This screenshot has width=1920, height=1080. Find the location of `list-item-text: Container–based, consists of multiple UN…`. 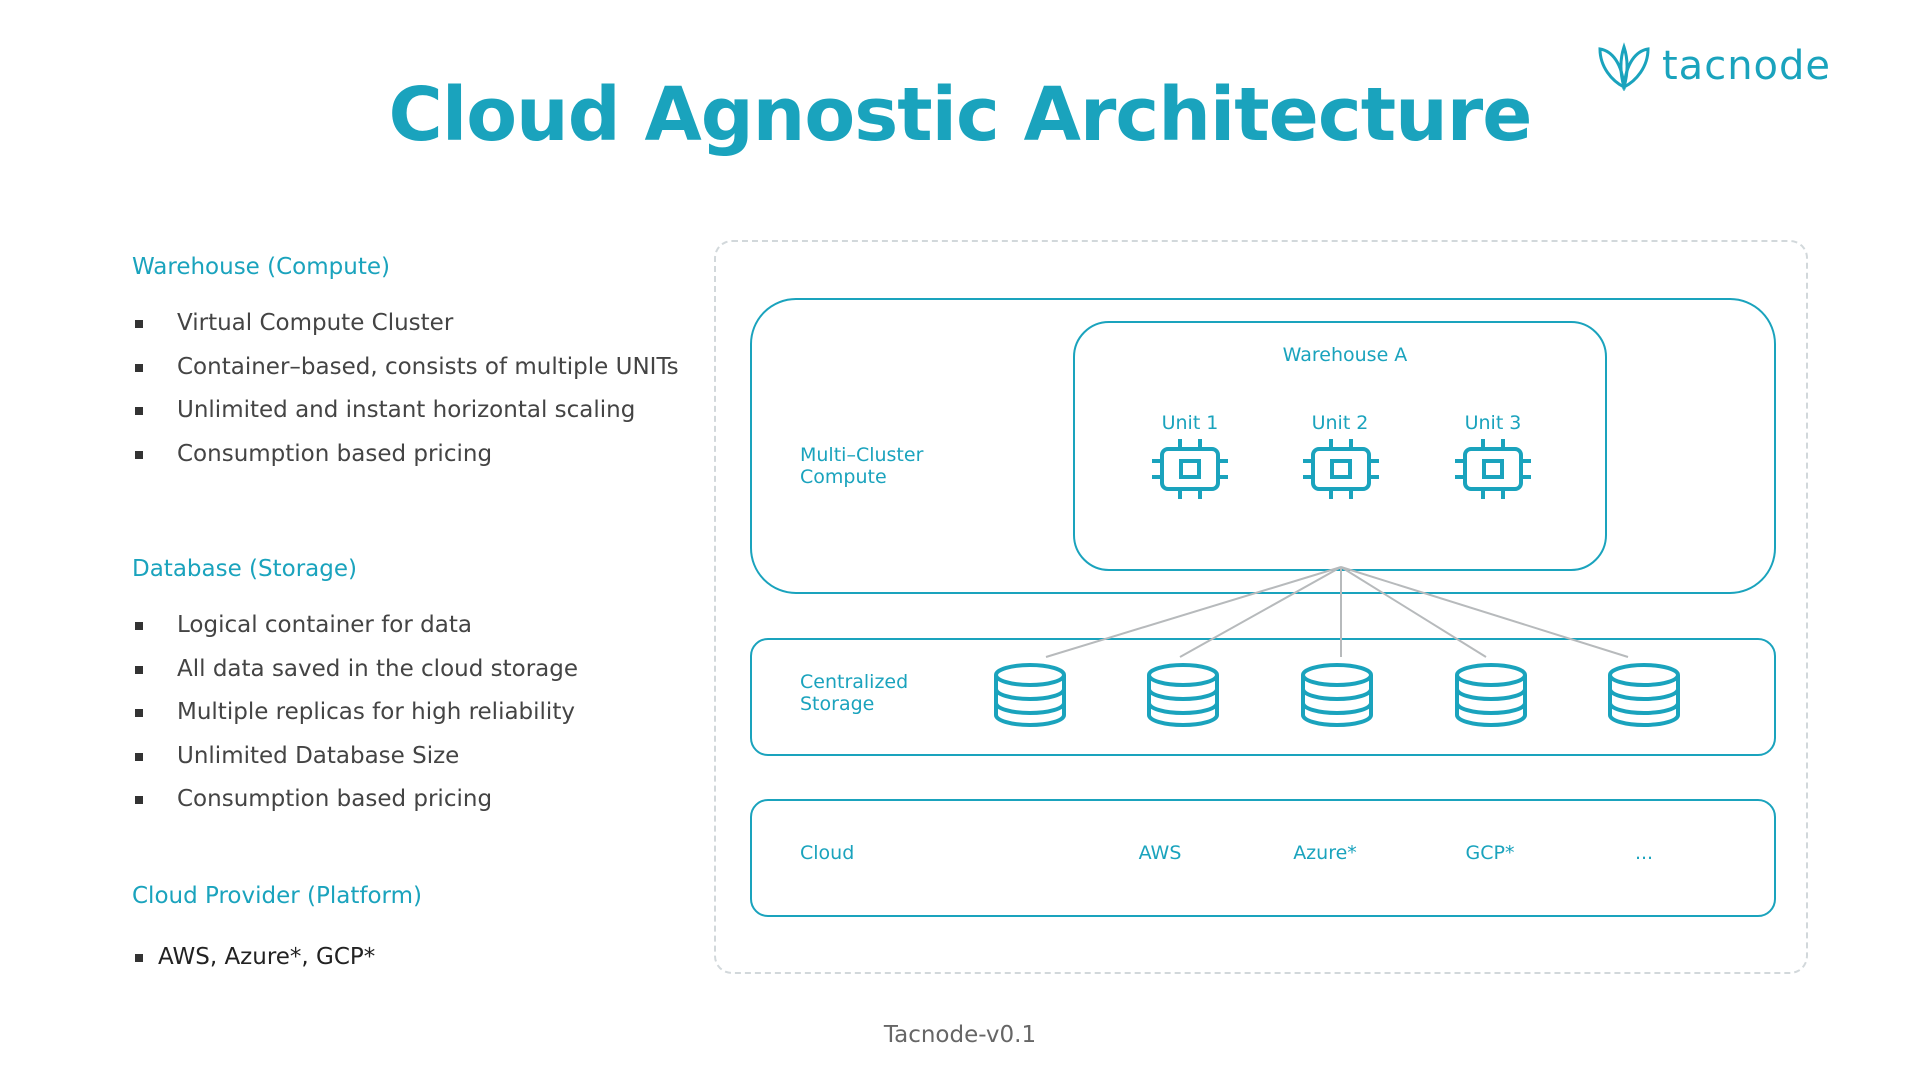

list-item-text: Container–based, consists of multiple UN… is located at coordinates (428, 366).